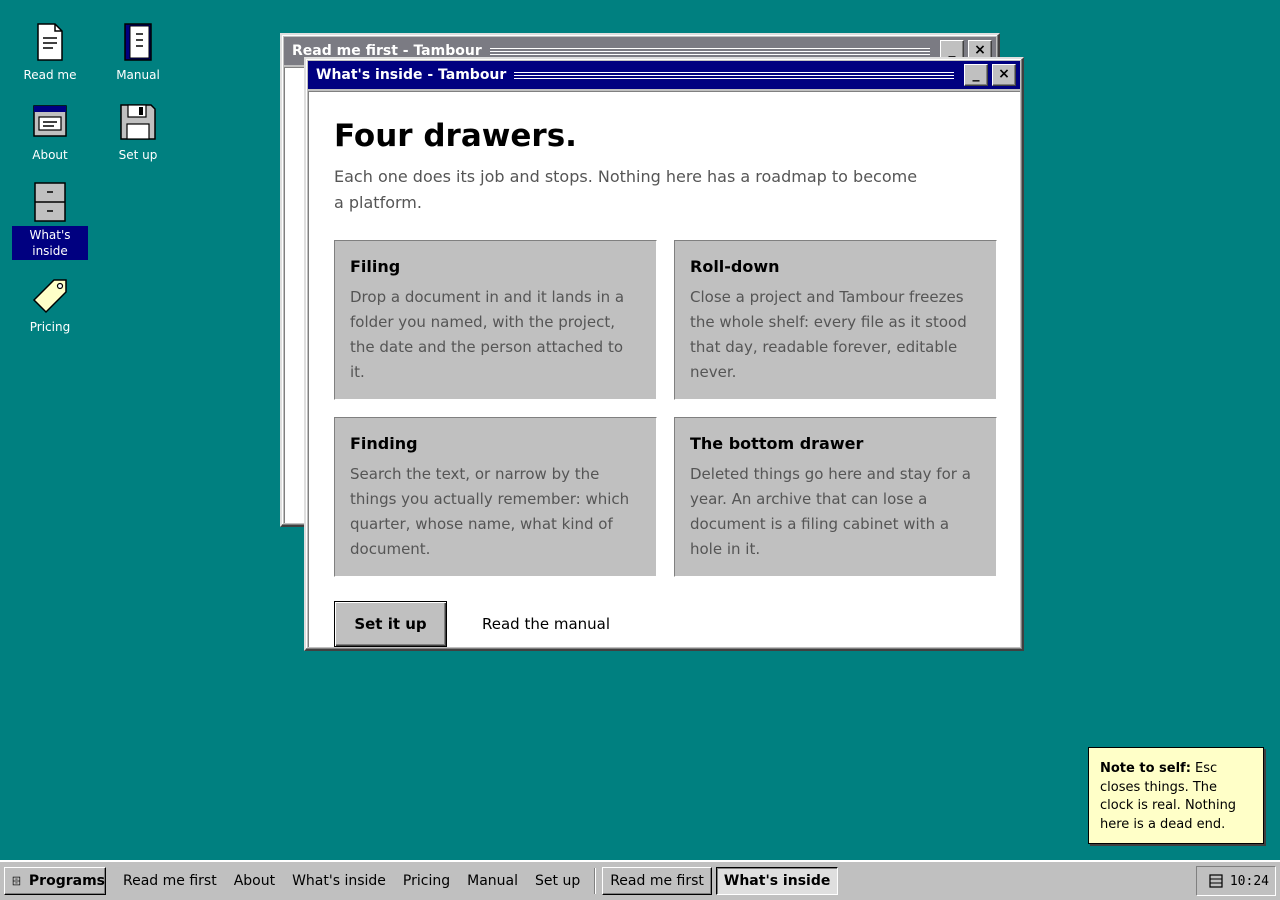  I want to click on task-button-read-me-first: Read me first, so click(657, 881).